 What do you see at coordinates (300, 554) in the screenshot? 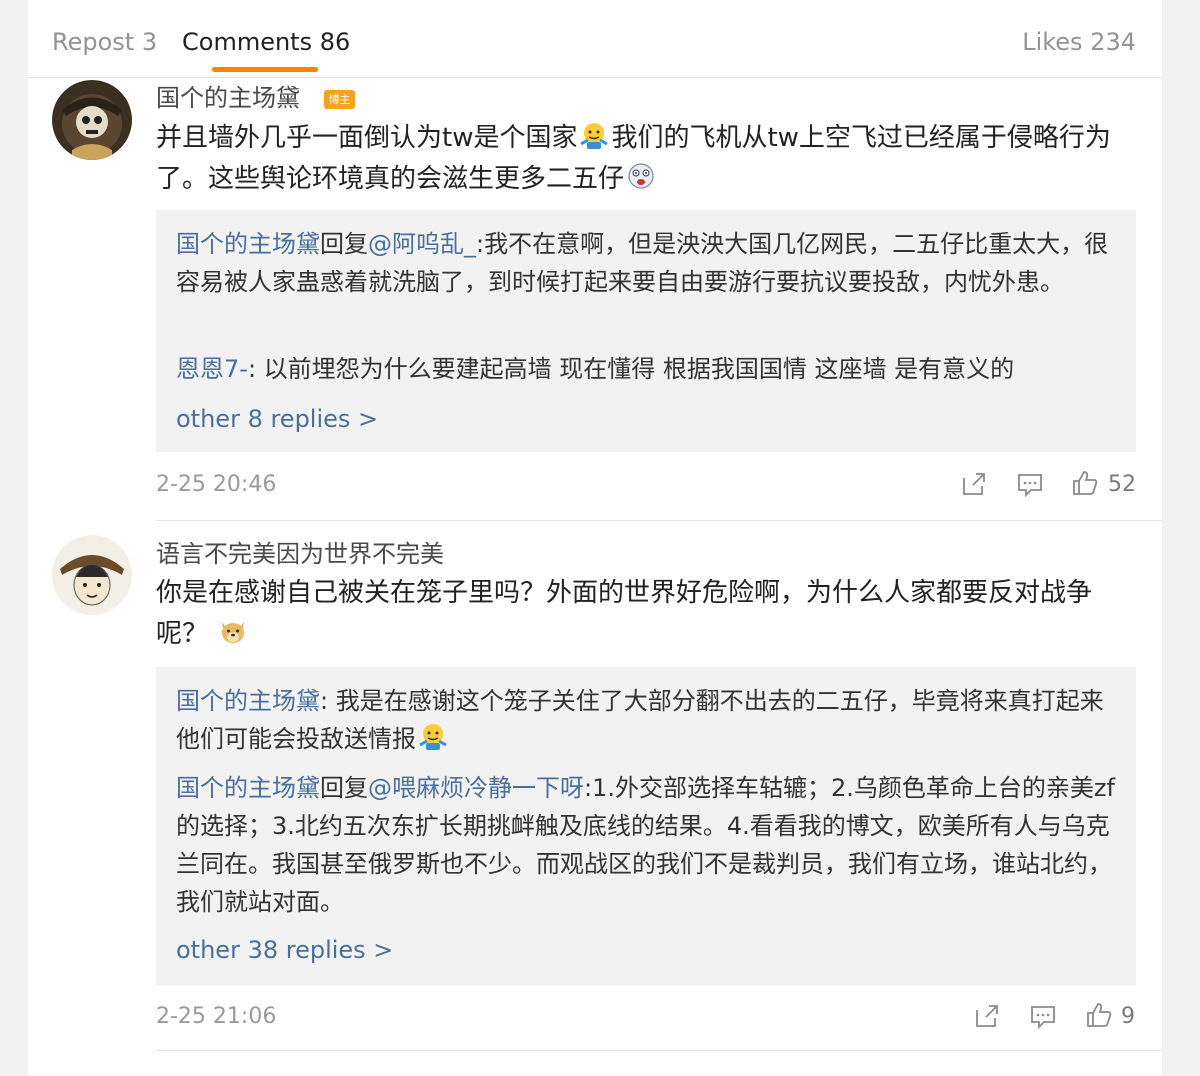
I see `username: 语言不完美因为世界不完美` at bounding box center [300, 554].